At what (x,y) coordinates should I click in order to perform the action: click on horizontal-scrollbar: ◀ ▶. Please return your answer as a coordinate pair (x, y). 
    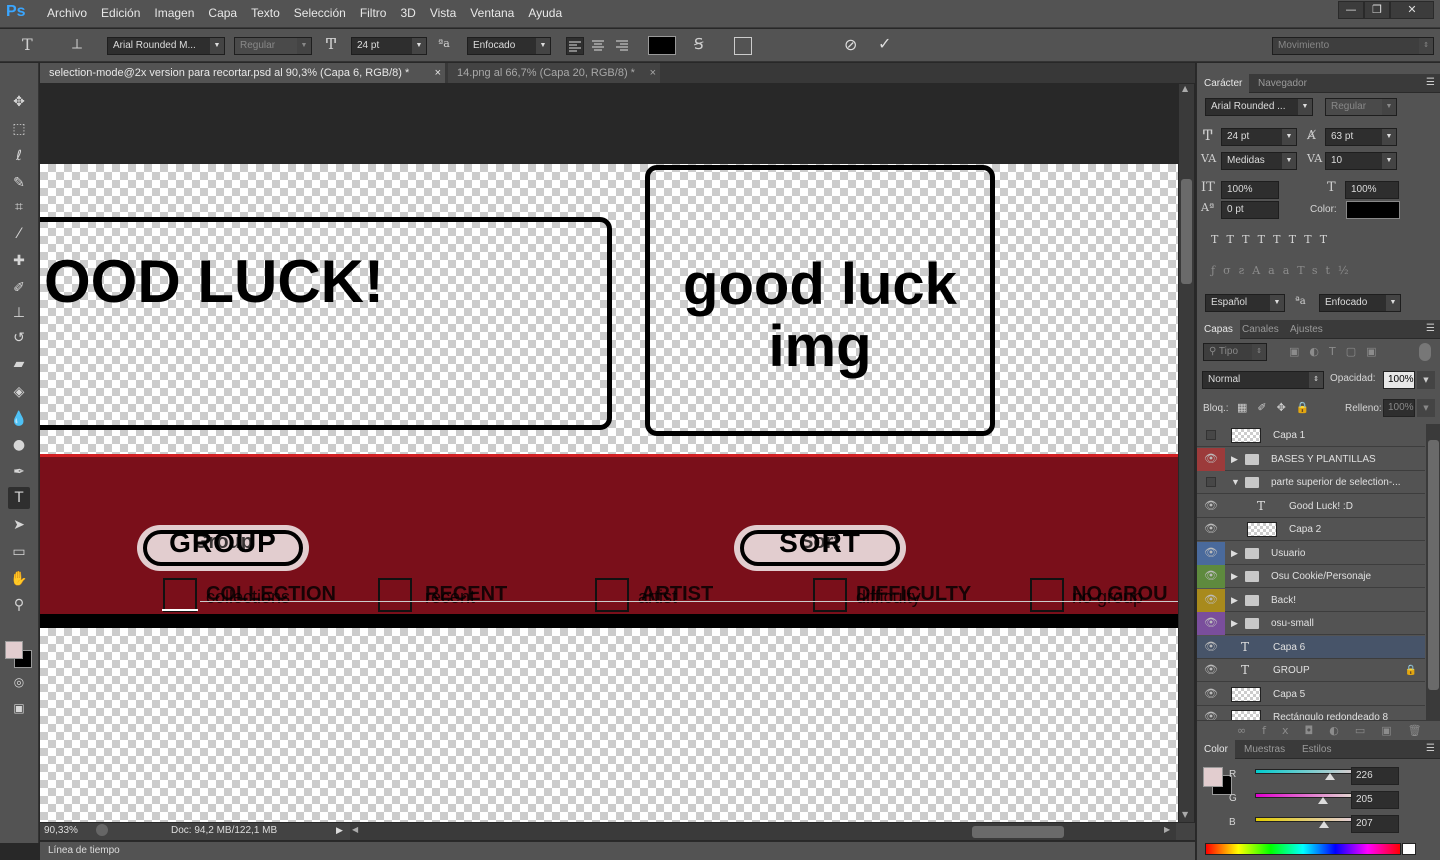
    Looking at the image, I should click on (763, 831).